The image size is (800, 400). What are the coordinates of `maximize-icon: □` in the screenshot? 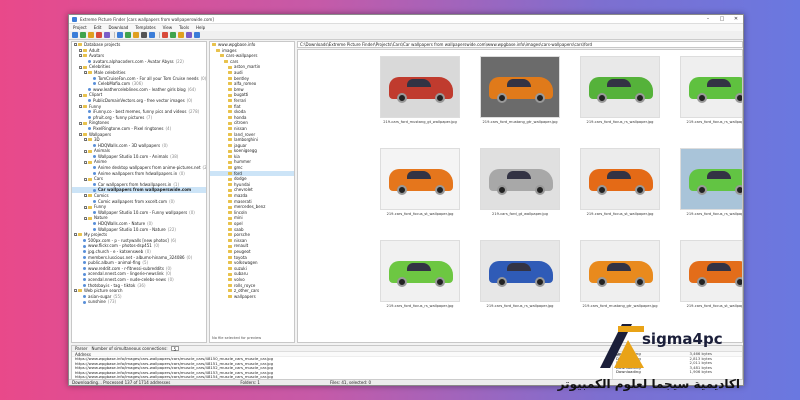 It's located at (722, 19).